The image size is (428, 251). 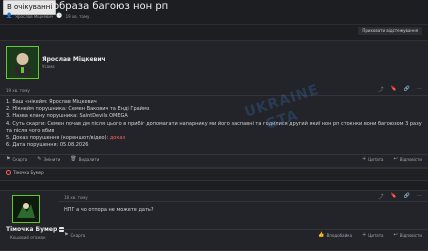 What do you see at coordinates (109, 210) in the screenshot?
I see `post2-text: НПГ а чо отпора не можете дать?` at bounding box center [109, 210].